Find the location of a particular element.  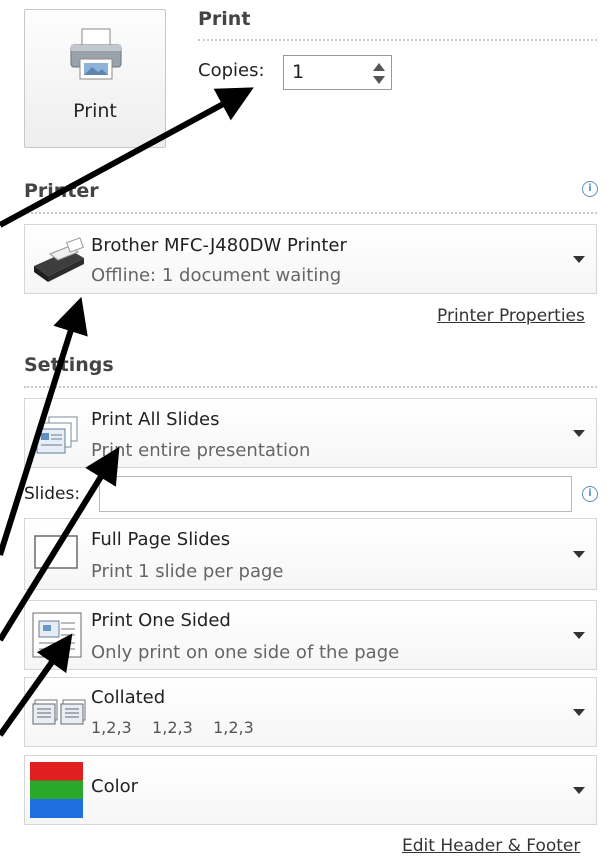

print-button: Print is located at coordinates (95, 78).